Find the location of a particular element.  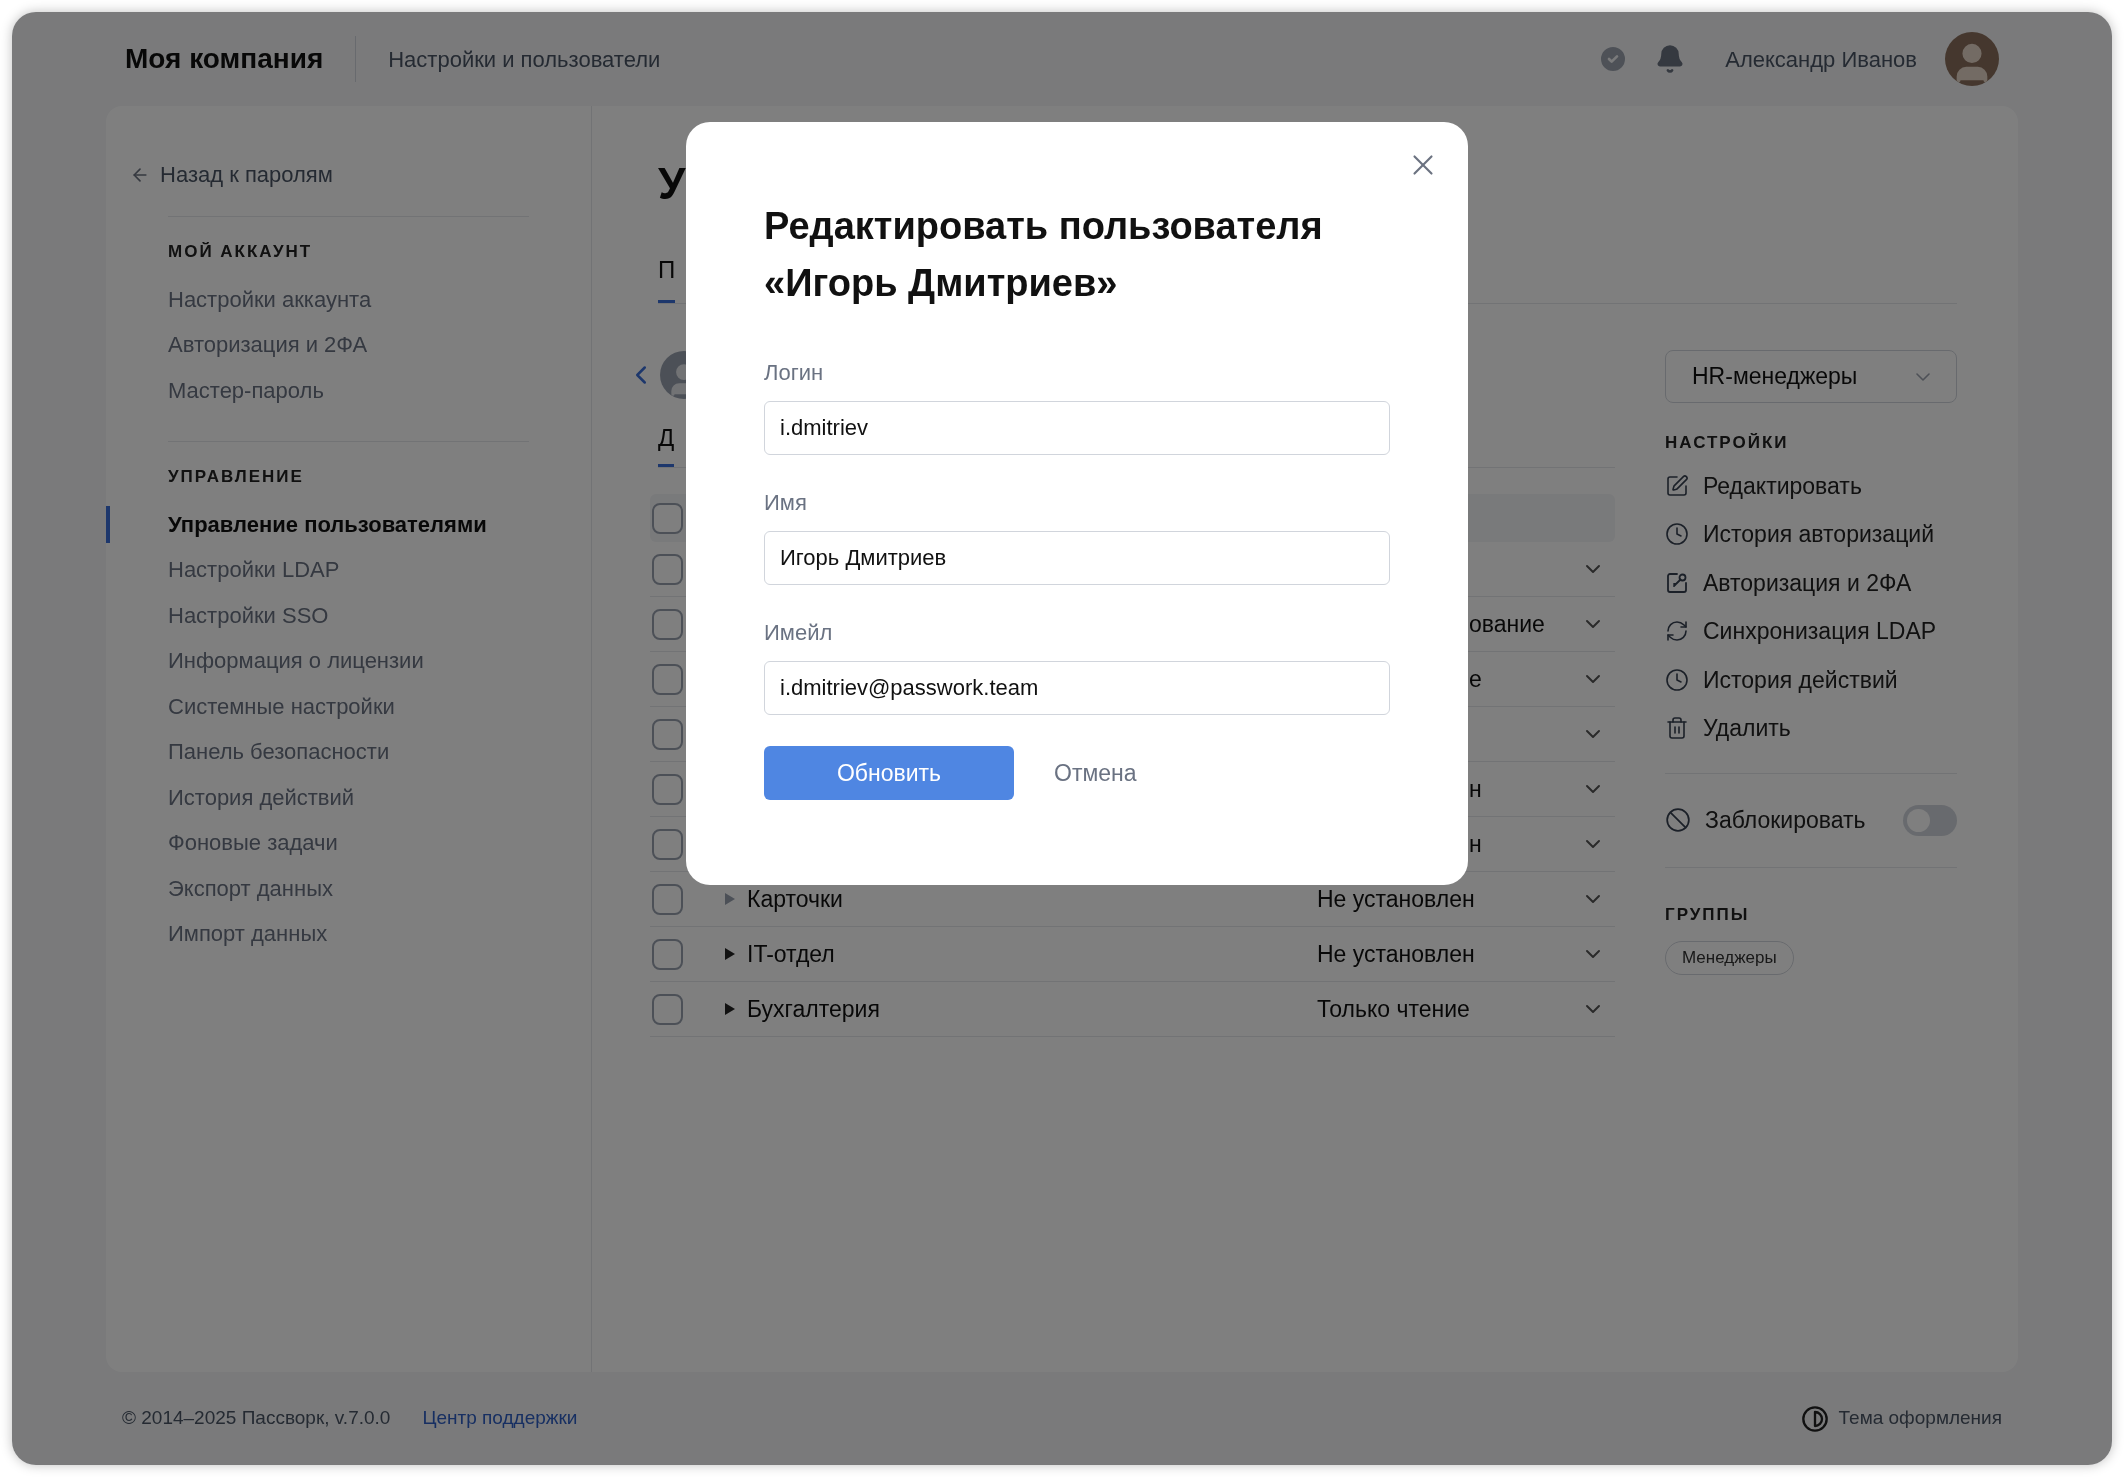

trash-icon is located at coordinates (1677, 728).